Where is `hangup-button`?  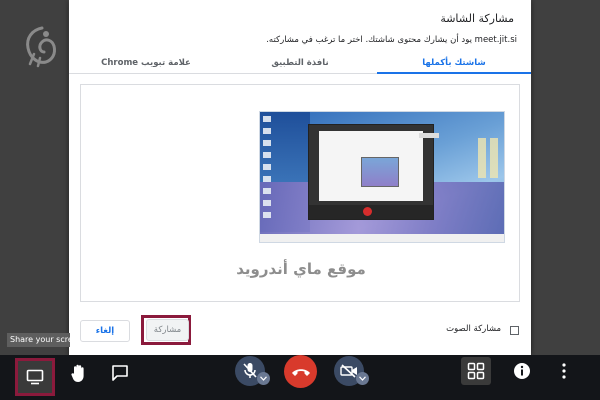
hangup-button is located at coordinates (300, 371).